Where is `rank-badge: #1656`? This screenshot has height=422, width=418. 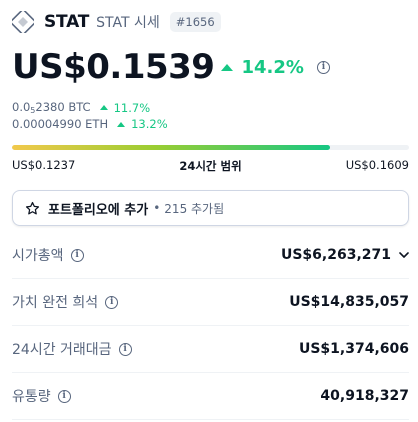
rank-badge: #1656 is located at coordinates (195, 22).